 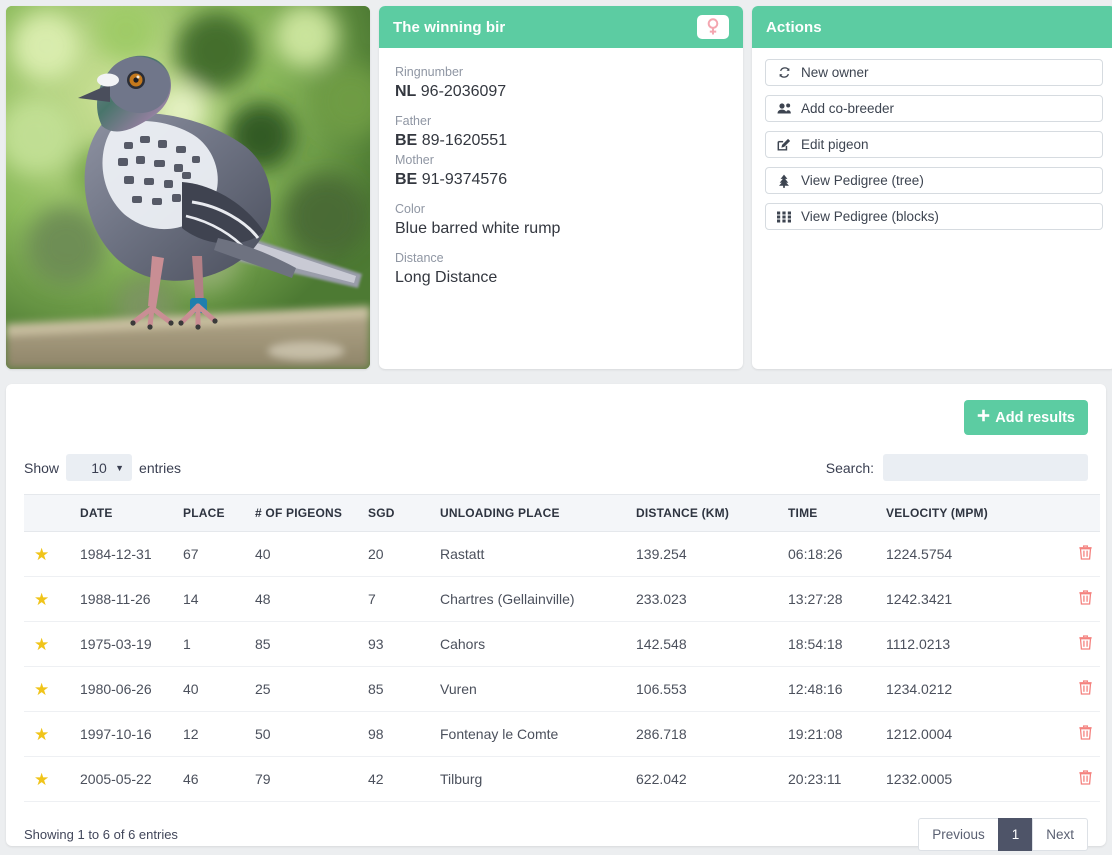 What do you see at coordinates (120, 467) in the screenshot?
I see `chevron-down-icon: ▼` at bounding box center [120, 467].